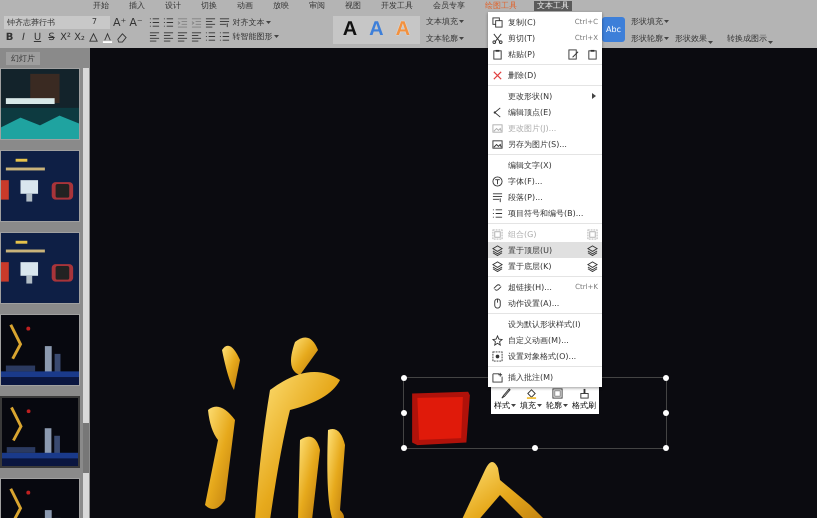 This screenshot has height=518, width=817. What do you see at coordinates (497, 287) in the screenshot?
I see `link-icon` at bounding box center [497, 287].